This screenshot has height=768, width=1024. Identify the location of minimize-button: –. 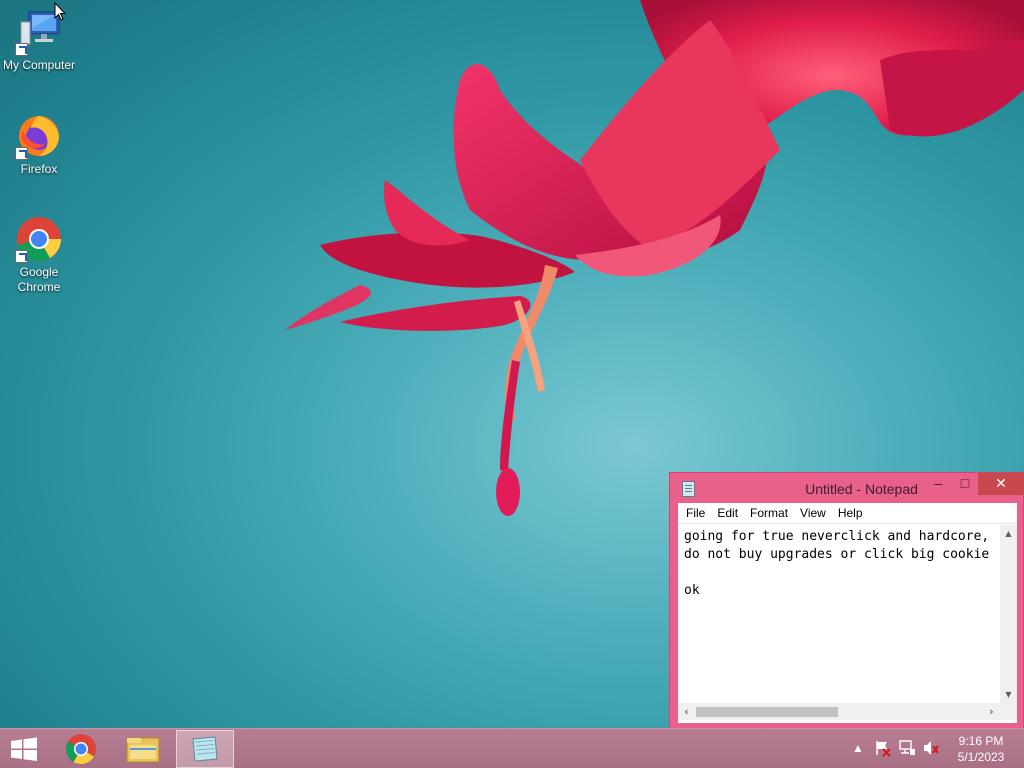
(938, 484).